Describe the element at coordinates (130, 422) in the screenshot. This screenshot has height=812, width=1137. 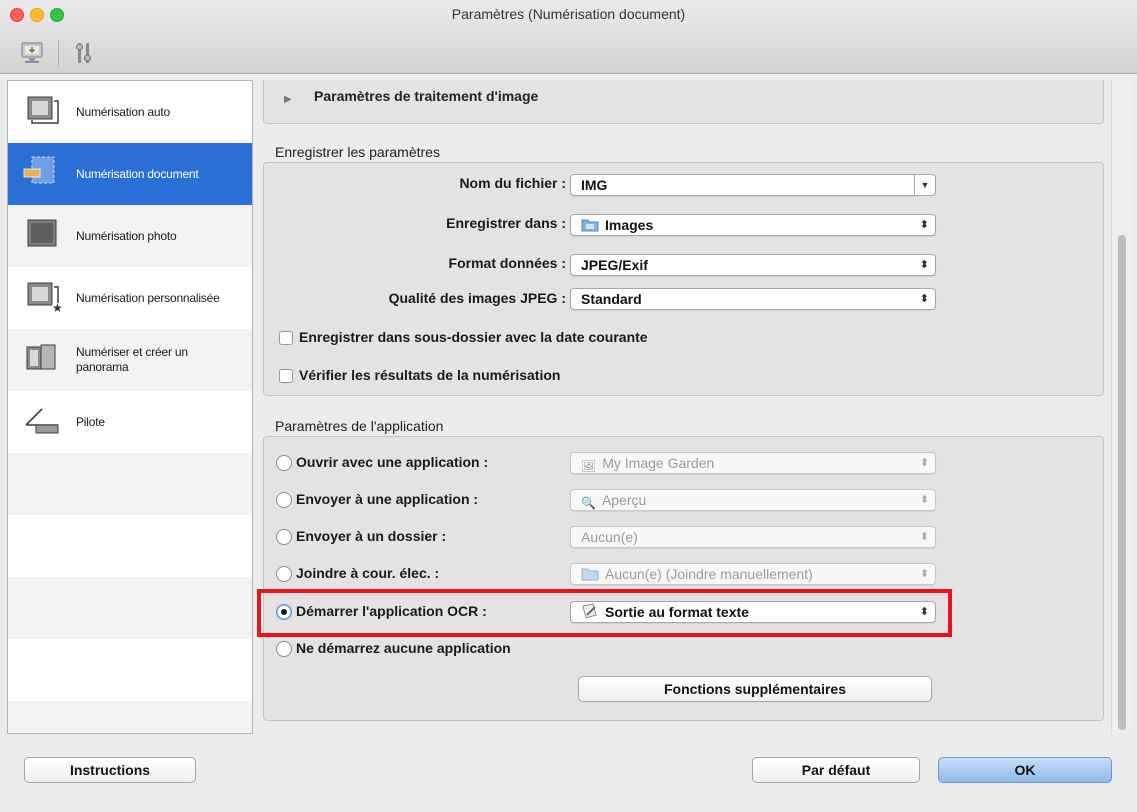
I see `sidebar-item-driver: Pilote` at that location.